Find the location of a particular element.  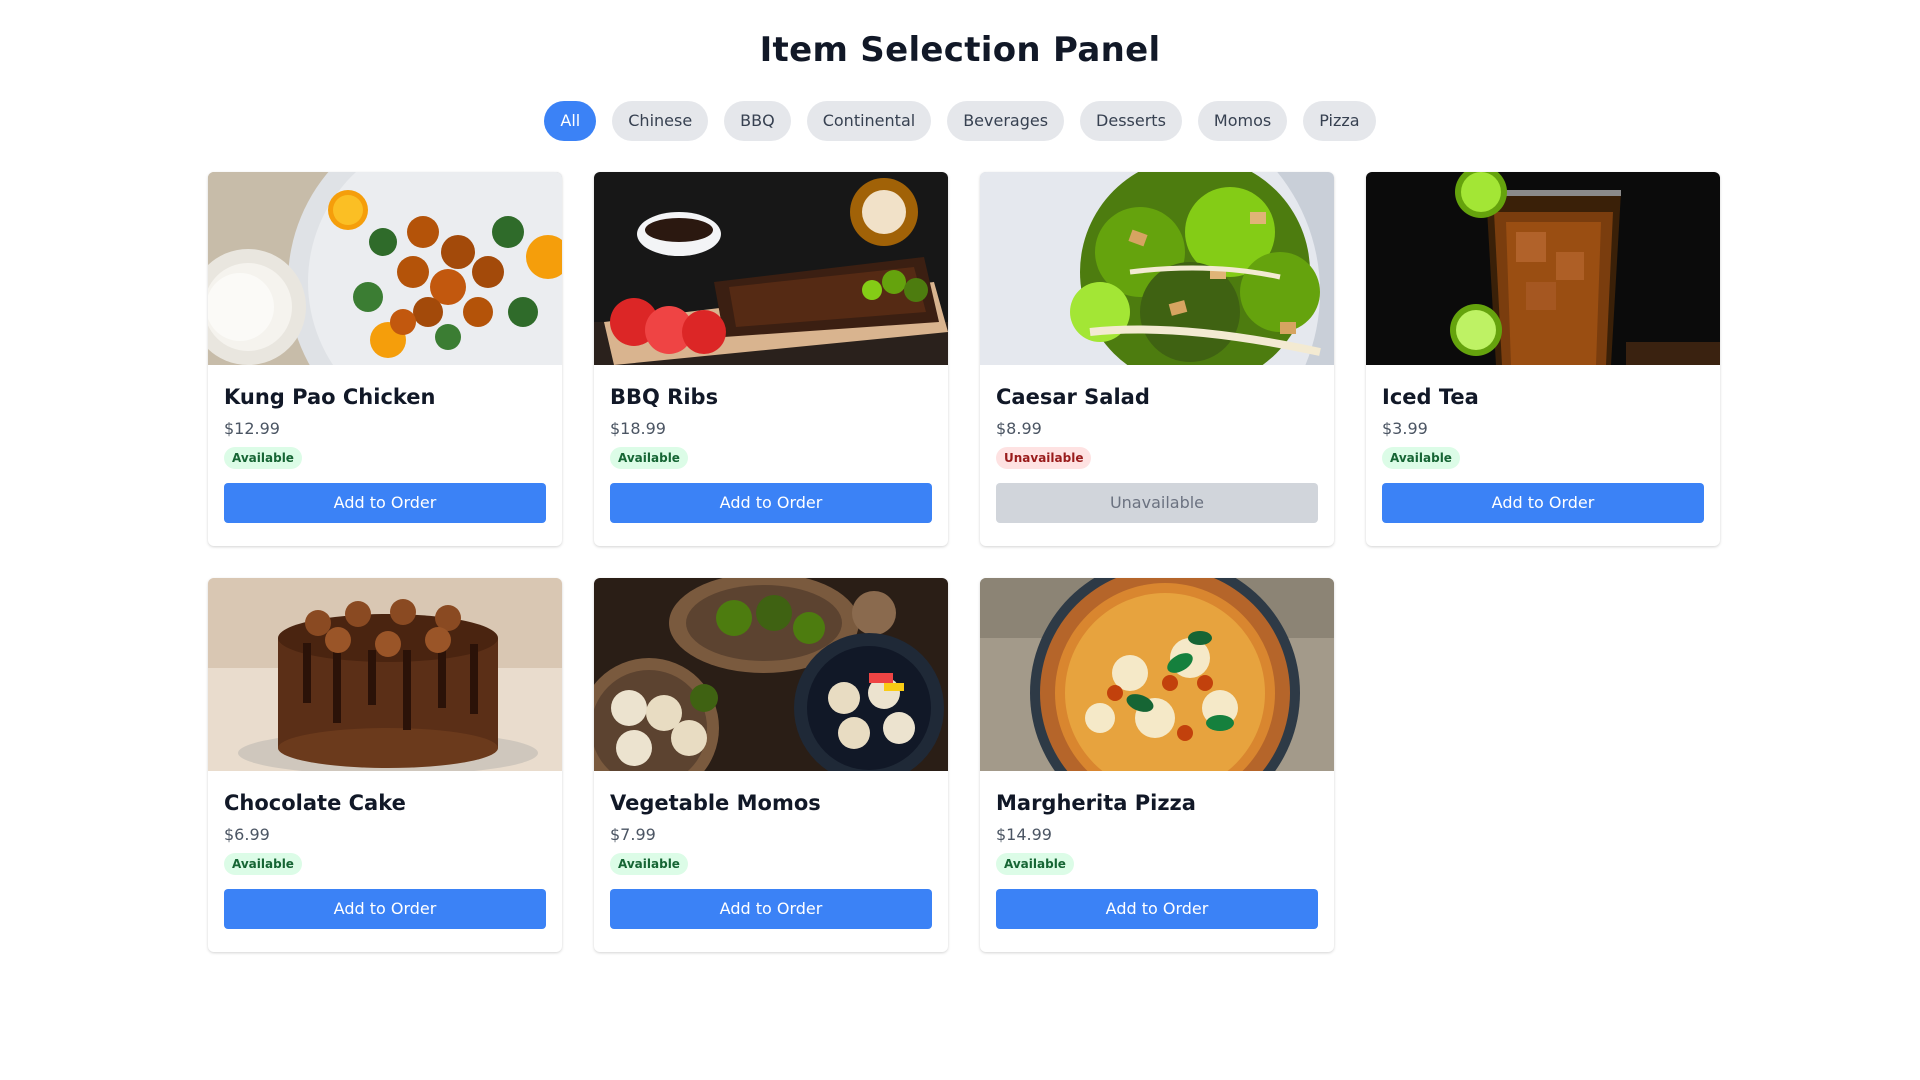

item-price: $3.99 is located at coordinates (1405, 428).